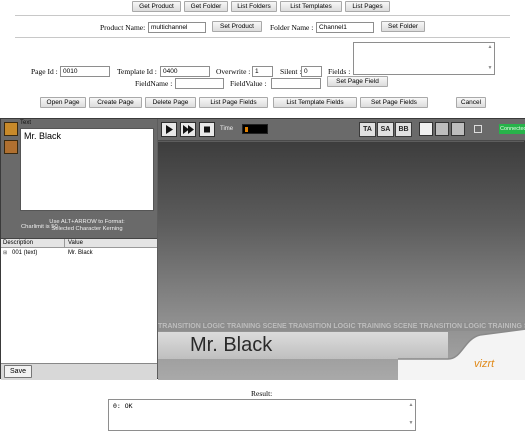  What do you see at coordinates (85, 71) in the screenshot?
I see `page-id-input: 0010` at bounding box center [85, 71].